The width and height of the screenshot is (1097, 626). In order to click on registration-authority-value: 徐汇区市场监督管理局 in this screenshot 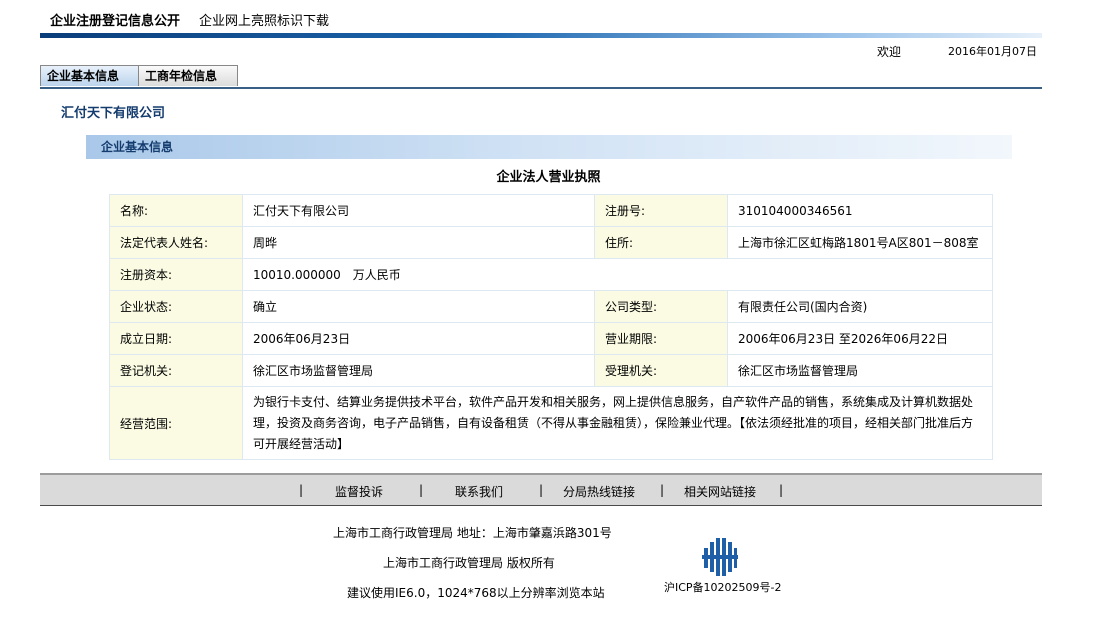, I will do `click(418, 370)`.